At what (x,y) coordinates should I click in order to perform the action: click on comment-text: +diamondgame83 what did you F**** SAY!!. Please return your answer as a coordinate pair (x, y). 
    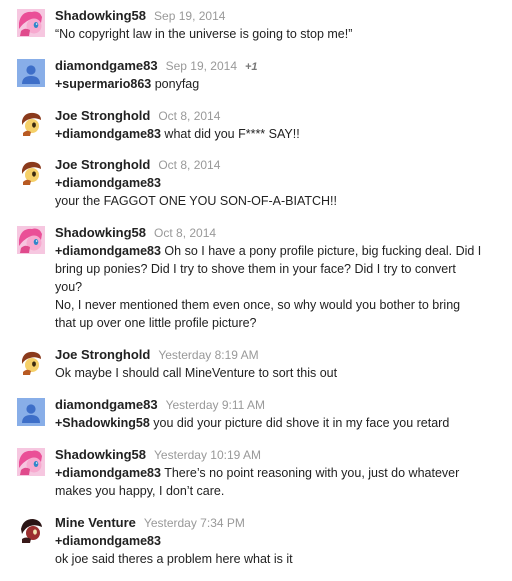
    Looking at the image, I should click on (177, 134).